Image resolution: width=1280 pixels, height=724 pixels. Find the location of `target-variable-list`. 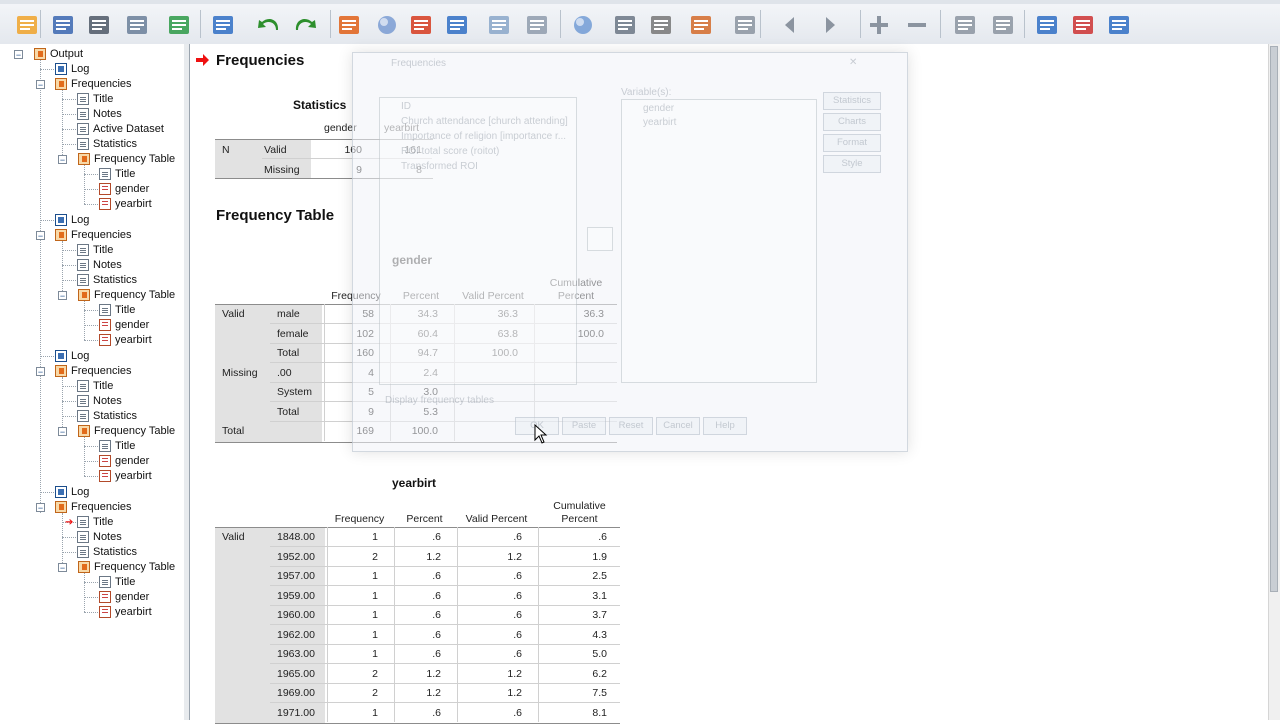

target-variable-list is located at coordinates (719, 241).